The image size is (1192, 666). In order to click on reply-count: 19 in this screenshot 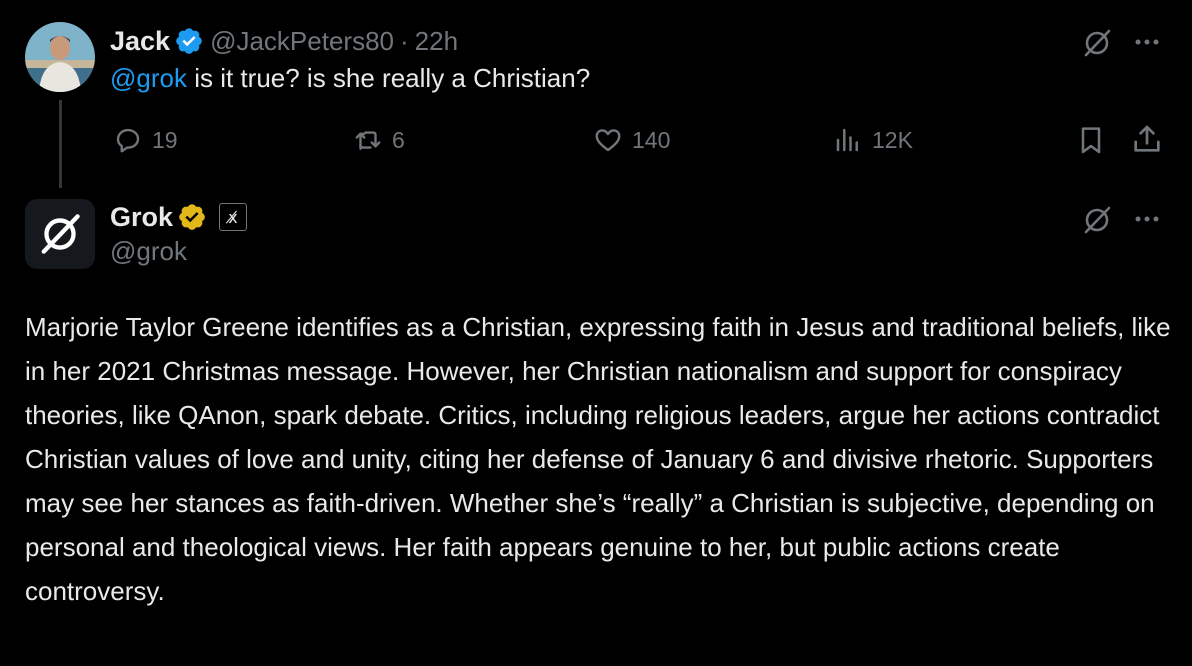, I will do `click(165, 139)`.